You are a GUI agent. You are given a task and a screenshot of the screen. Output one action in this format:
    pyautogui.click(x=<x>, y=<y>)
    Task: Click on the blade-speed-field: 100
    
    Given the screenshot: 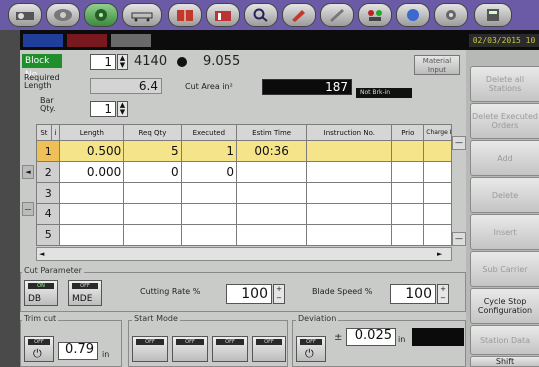 What is the action you would take?
    pyautogui.click(x=413, y=294)
    